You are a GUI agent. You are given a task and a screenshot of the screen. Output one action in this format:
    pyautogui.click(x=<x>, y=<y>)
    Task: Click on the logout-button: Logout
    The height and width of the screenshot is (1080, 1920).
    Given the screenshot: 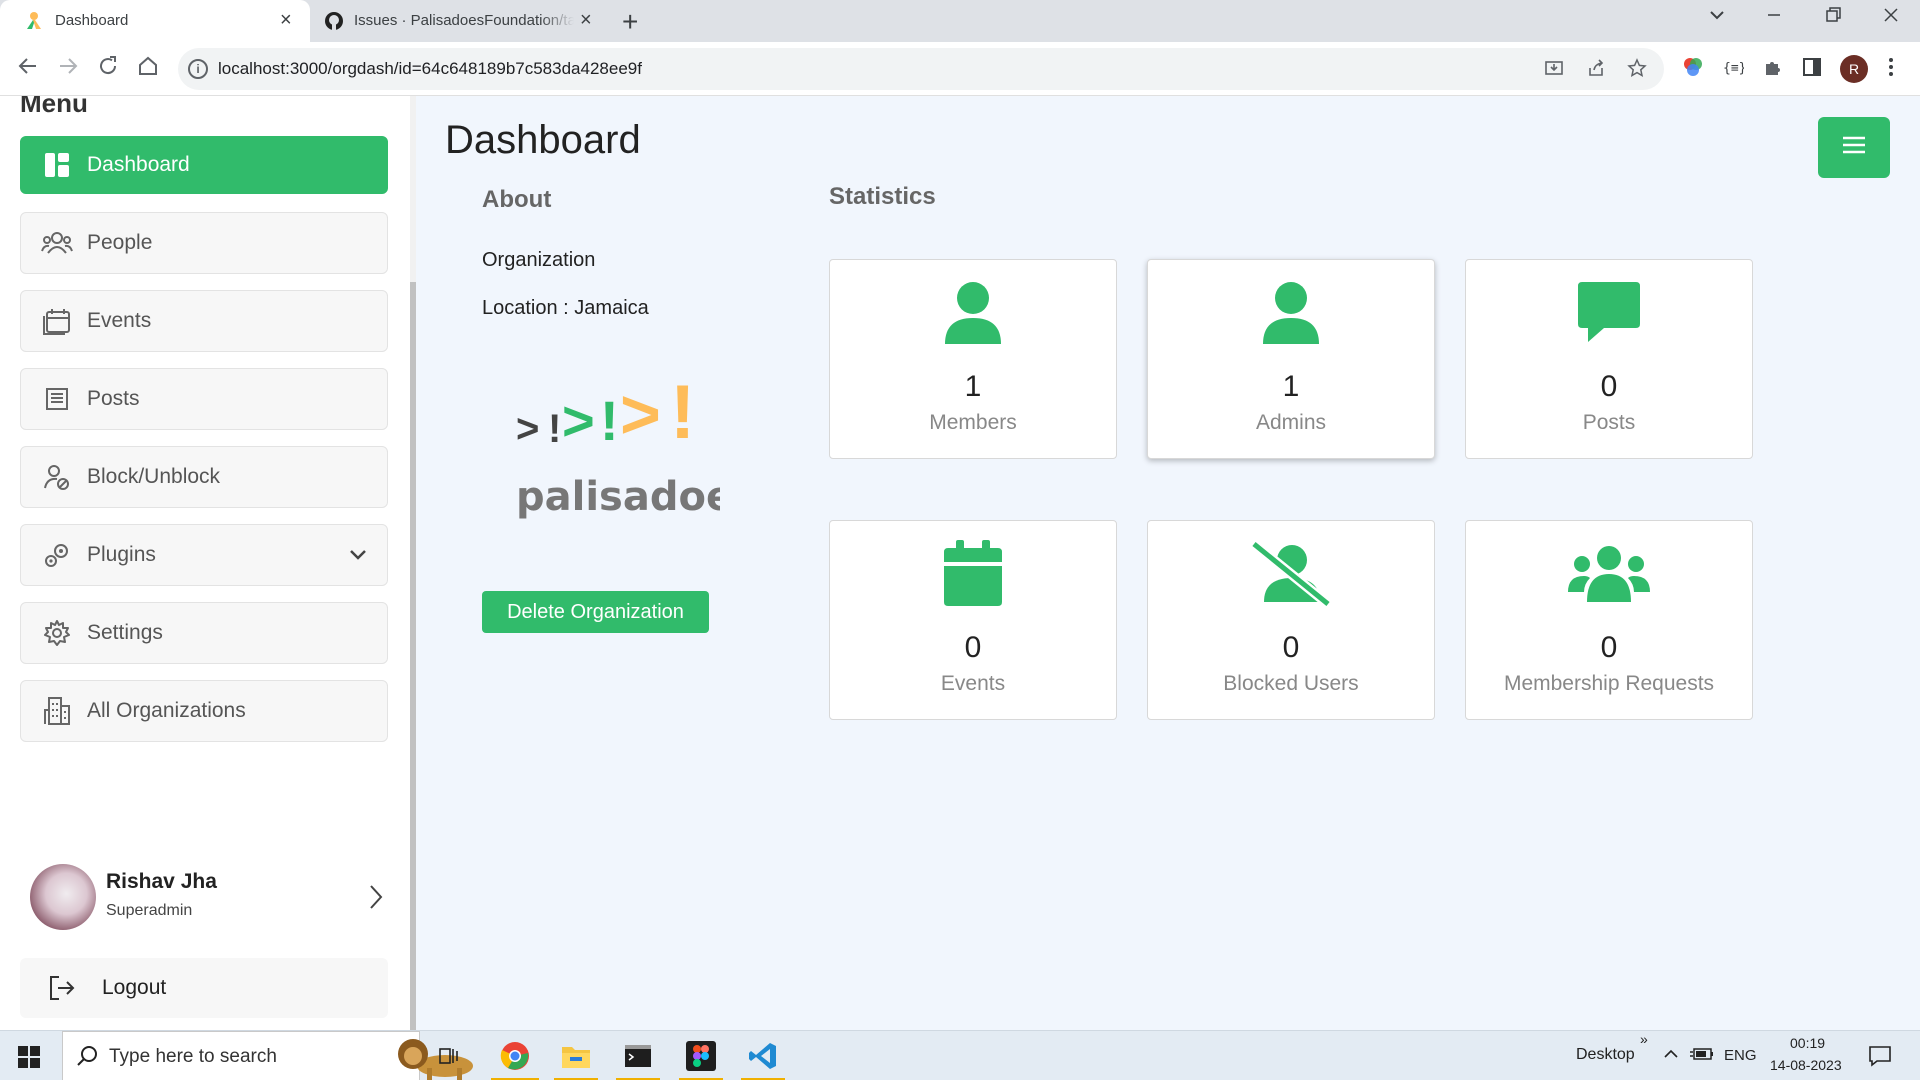 What is the action you would take?
    pyautogui.click(x=204, y=988)
    